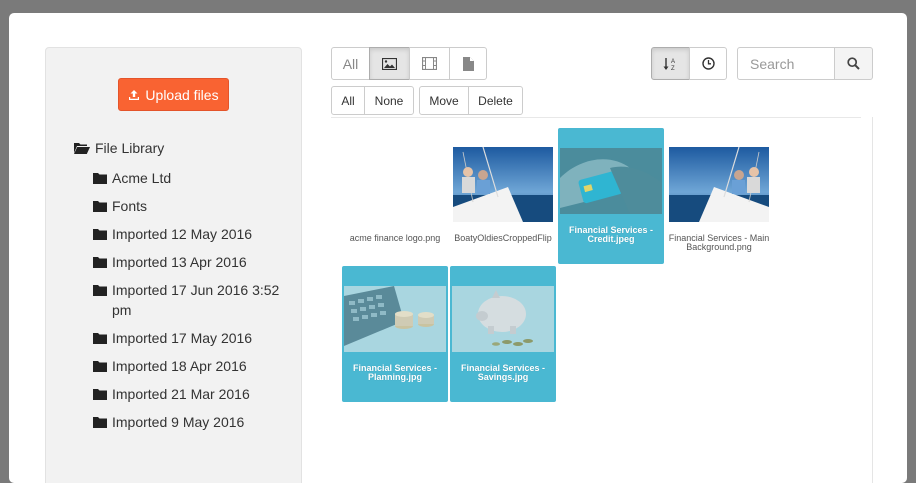 Image resolution: width=916 pixels, height=483 pixels. I want to click on upload-icon, so click(134, 94).